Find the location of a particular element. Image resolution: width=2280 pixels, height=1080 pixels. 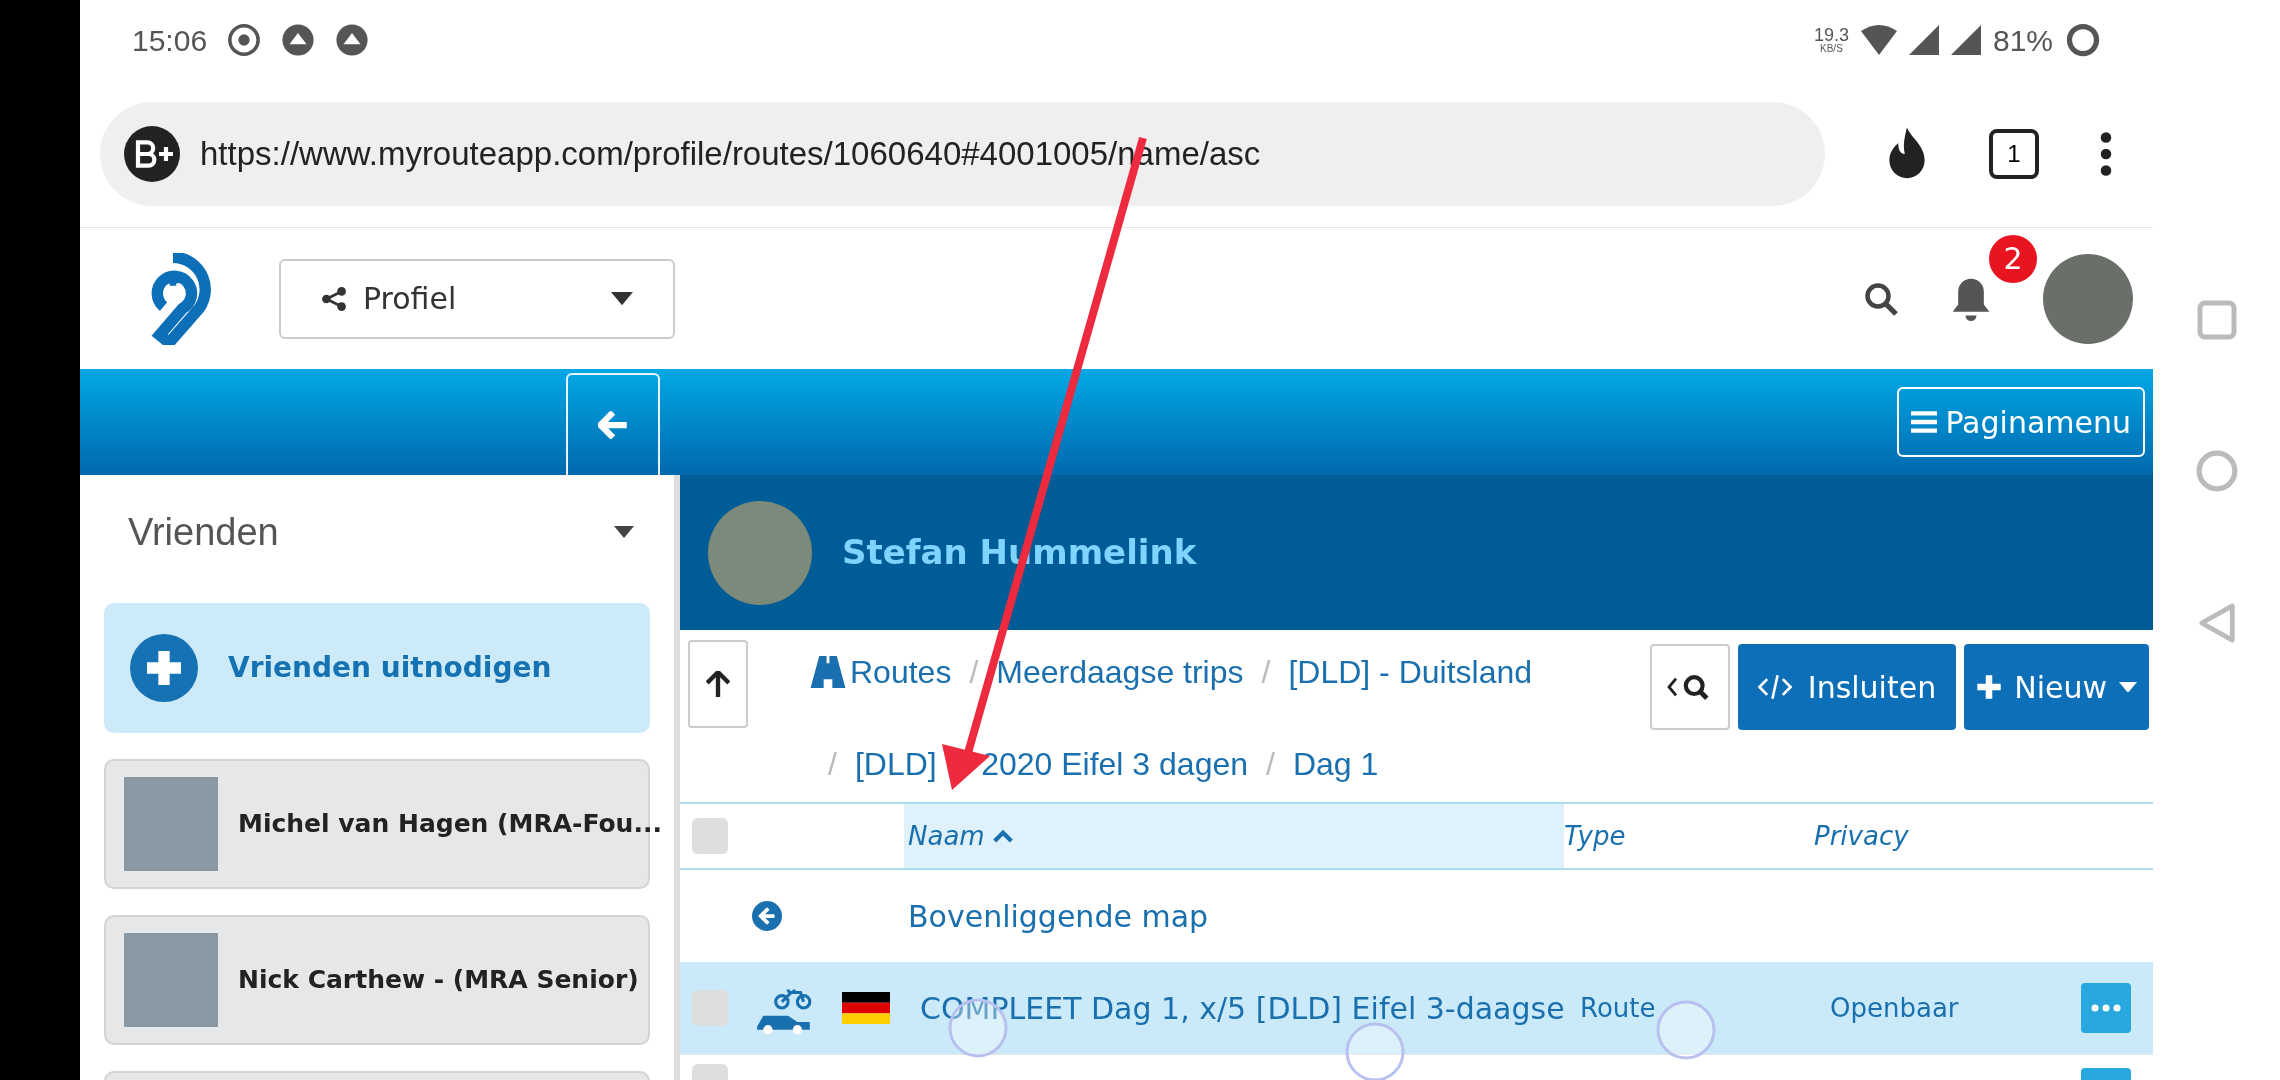

more-menu-icon is located at coordinates (2106, 153).